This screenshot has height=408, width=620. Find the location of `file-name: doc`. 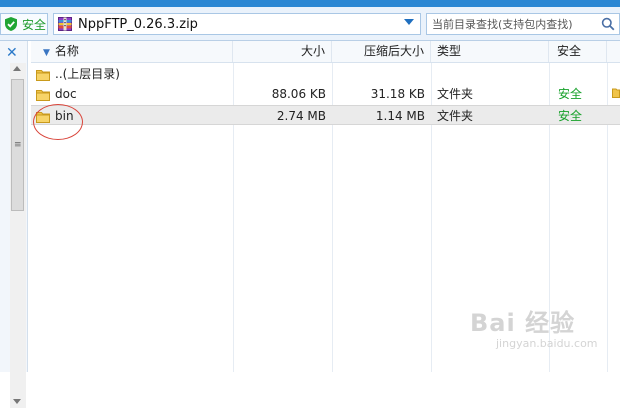

file-name: doc is located at coordinates (66, 94).